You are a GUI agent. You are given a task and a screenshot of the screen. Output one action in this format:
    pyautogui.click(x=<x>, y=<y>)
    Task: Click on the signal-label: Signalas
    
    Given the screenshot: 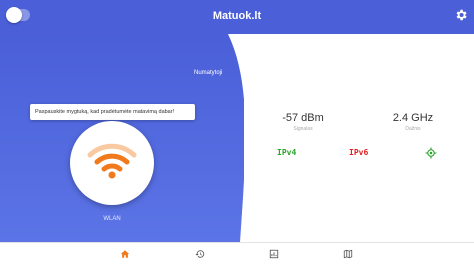 What is the action you would take?
    pyautogui.click(x=303, y=129)
    